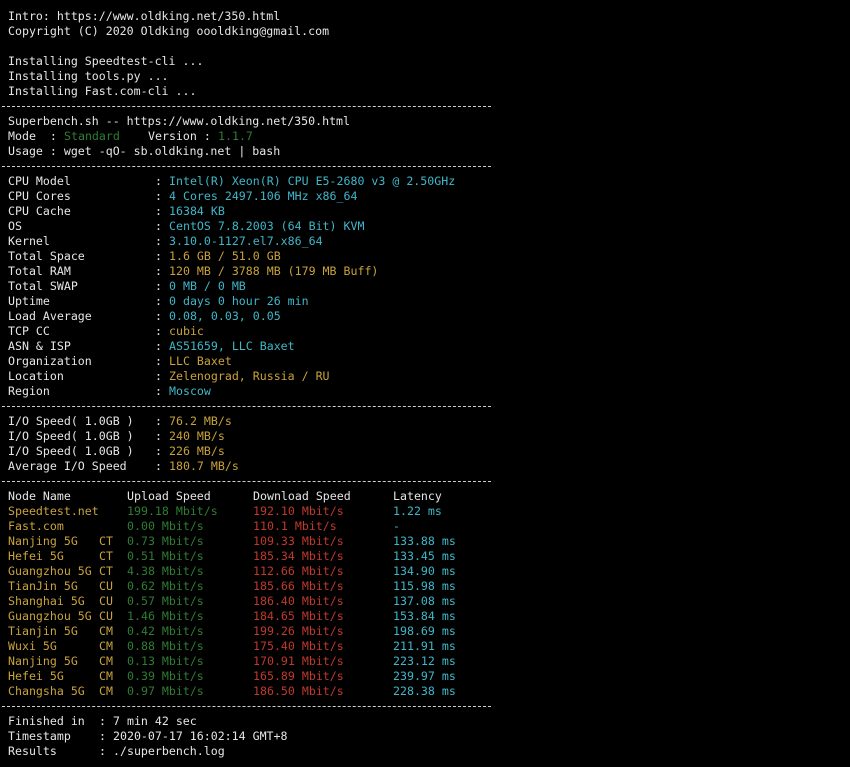 The image size is (850, 767). Describe the element at coordinates (144, 16) in the screenshot. I see `intro-line: Intro: https://www.oldking.net/350.html` at that location.